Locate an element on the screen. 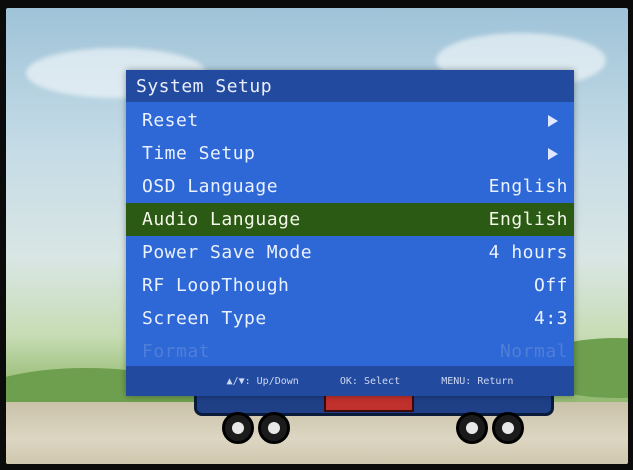 The height and width of the screenshot is (470, 633). menu-item-value: 4 hours is located at coordinates (528, 252).